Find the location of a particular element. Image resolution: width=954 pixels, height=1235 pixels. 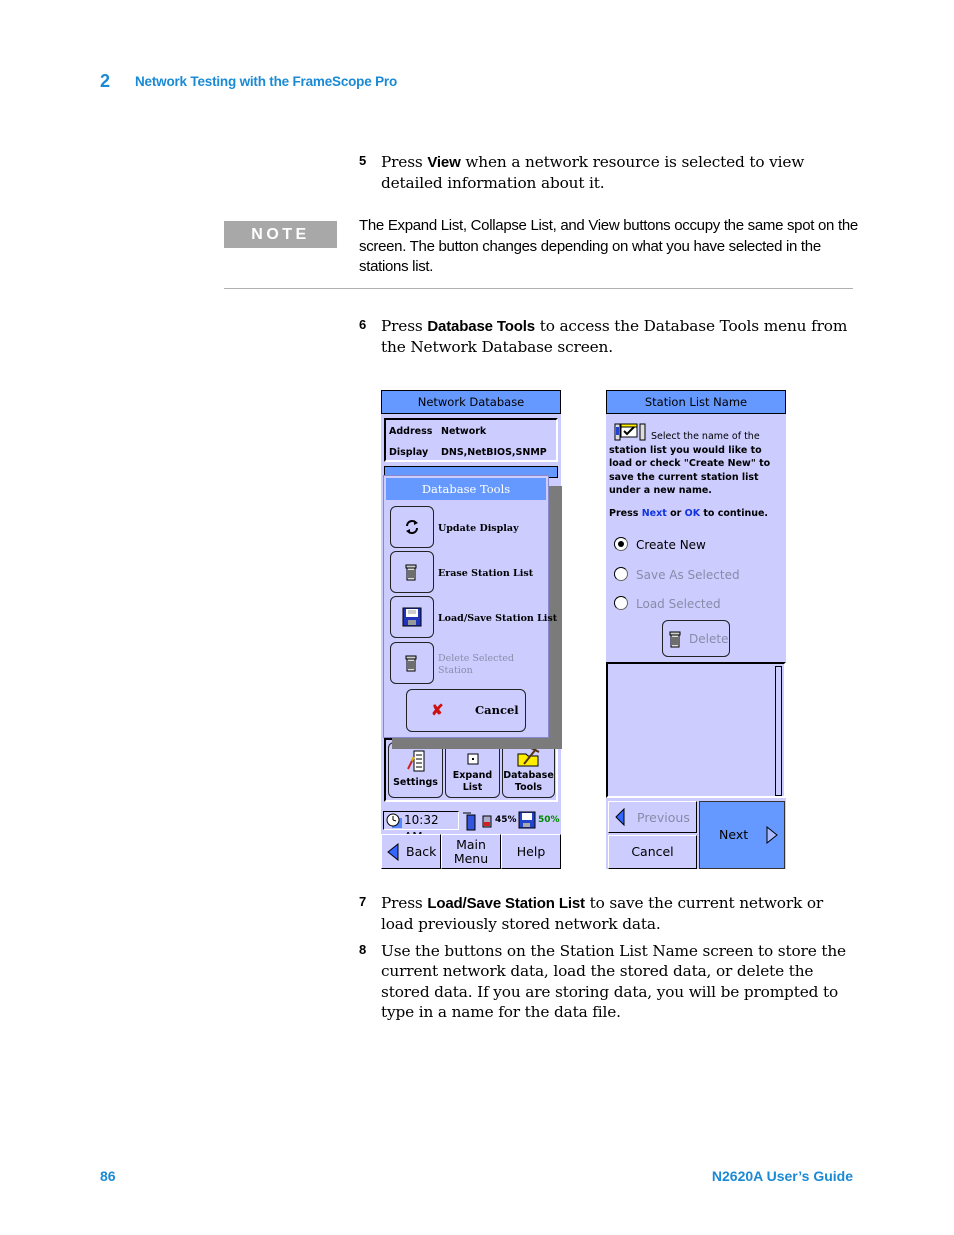

help-button: Help is located at coordinates (531, 851).